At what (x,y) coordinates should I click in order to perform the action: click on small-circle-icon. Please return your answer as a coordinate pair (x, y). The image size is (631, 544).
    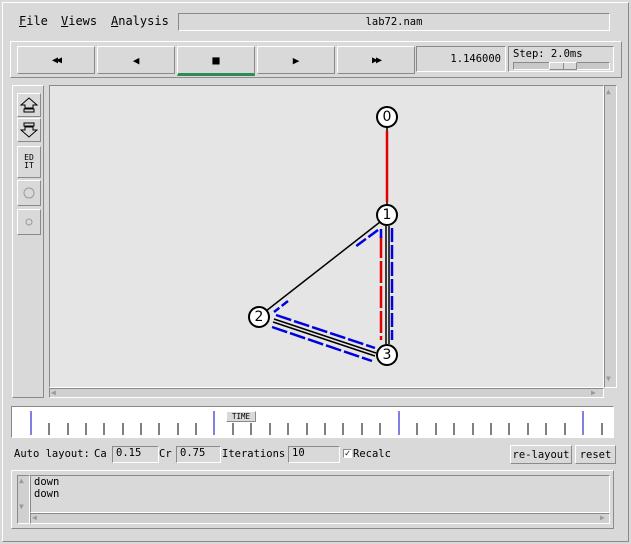
    Looking at the image, I should click on (29, 222).